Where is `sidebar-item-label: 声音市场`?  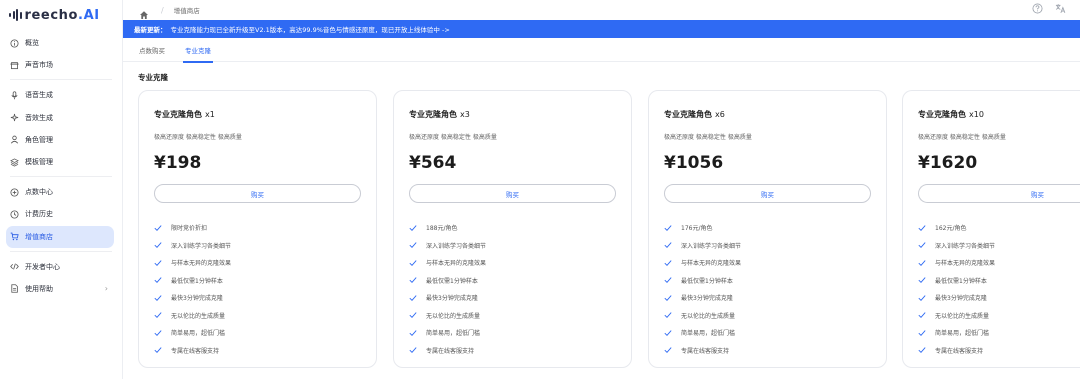
sidebar-item-label: 声音市场 is located at coordinates (39, 65).